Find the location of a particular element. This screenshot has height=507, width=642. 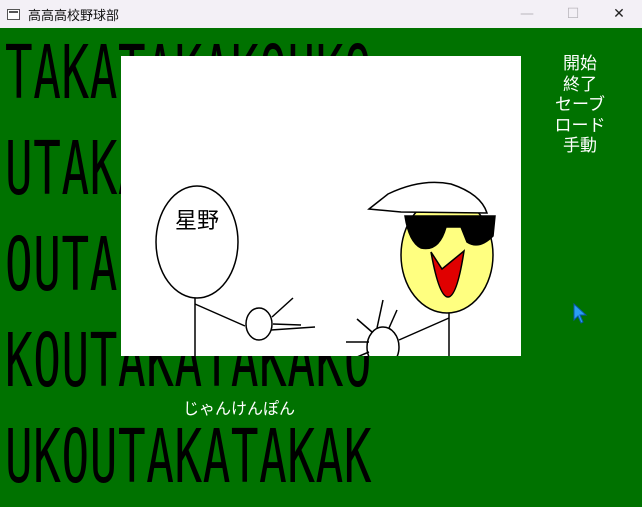

hoshino-hand is located at coordinates (259, 324).